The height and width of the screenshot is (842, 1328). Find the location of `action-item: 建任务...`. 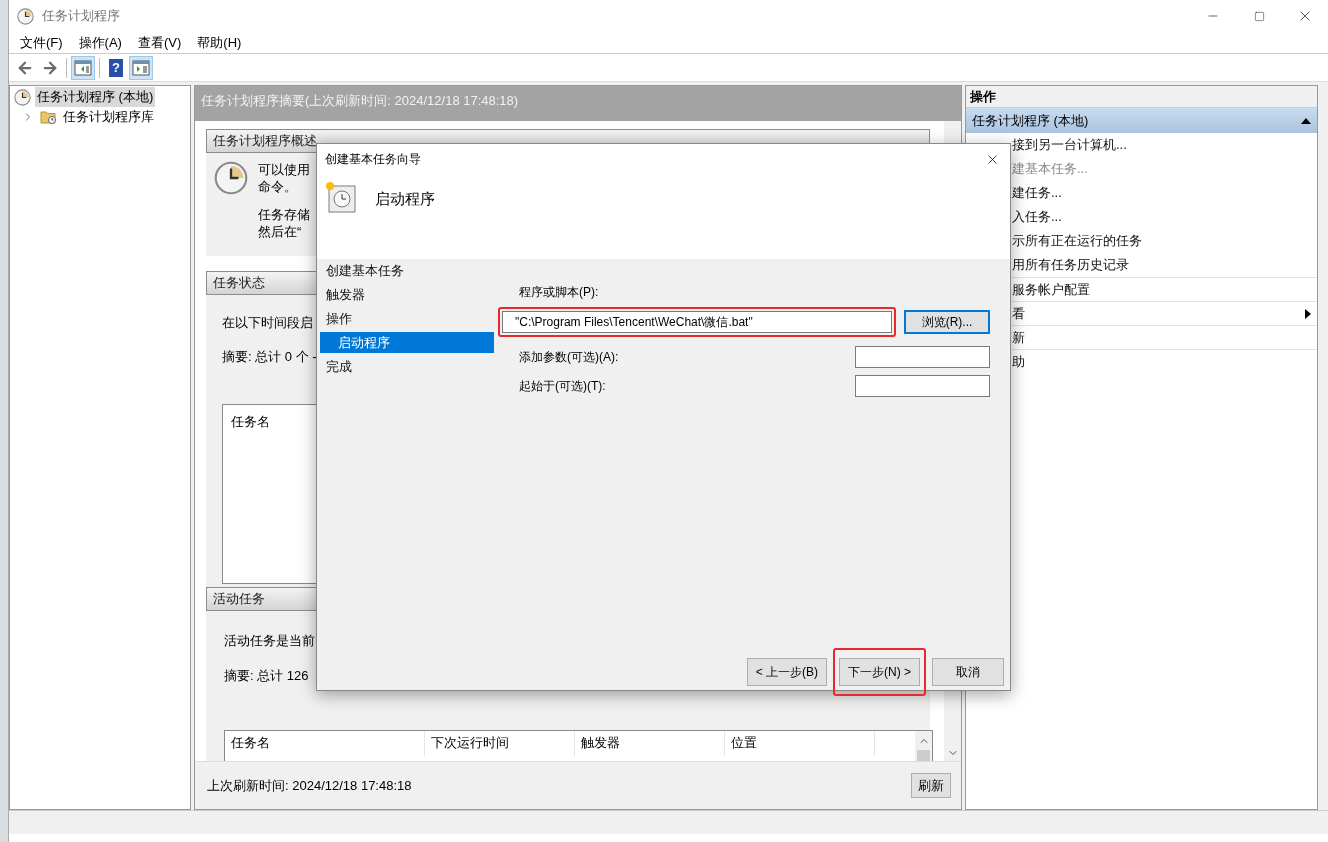

action-item: 建任务... is located at coordinates (1161, 193).